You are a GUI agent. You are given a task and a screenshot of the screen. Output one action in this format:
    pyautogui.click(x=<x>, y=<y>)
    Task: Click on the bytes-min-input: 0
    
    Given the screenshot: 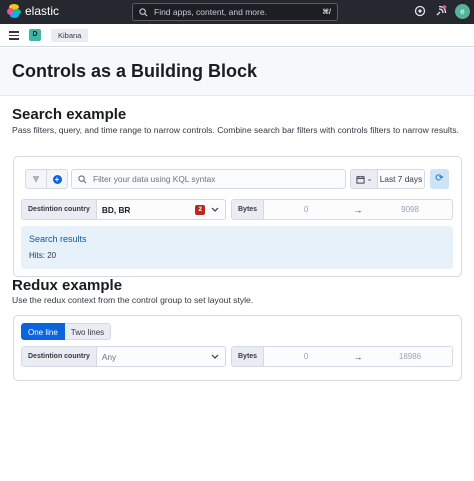 What is the action you would take?
    pyautogui.click(x=306, y=209)
    